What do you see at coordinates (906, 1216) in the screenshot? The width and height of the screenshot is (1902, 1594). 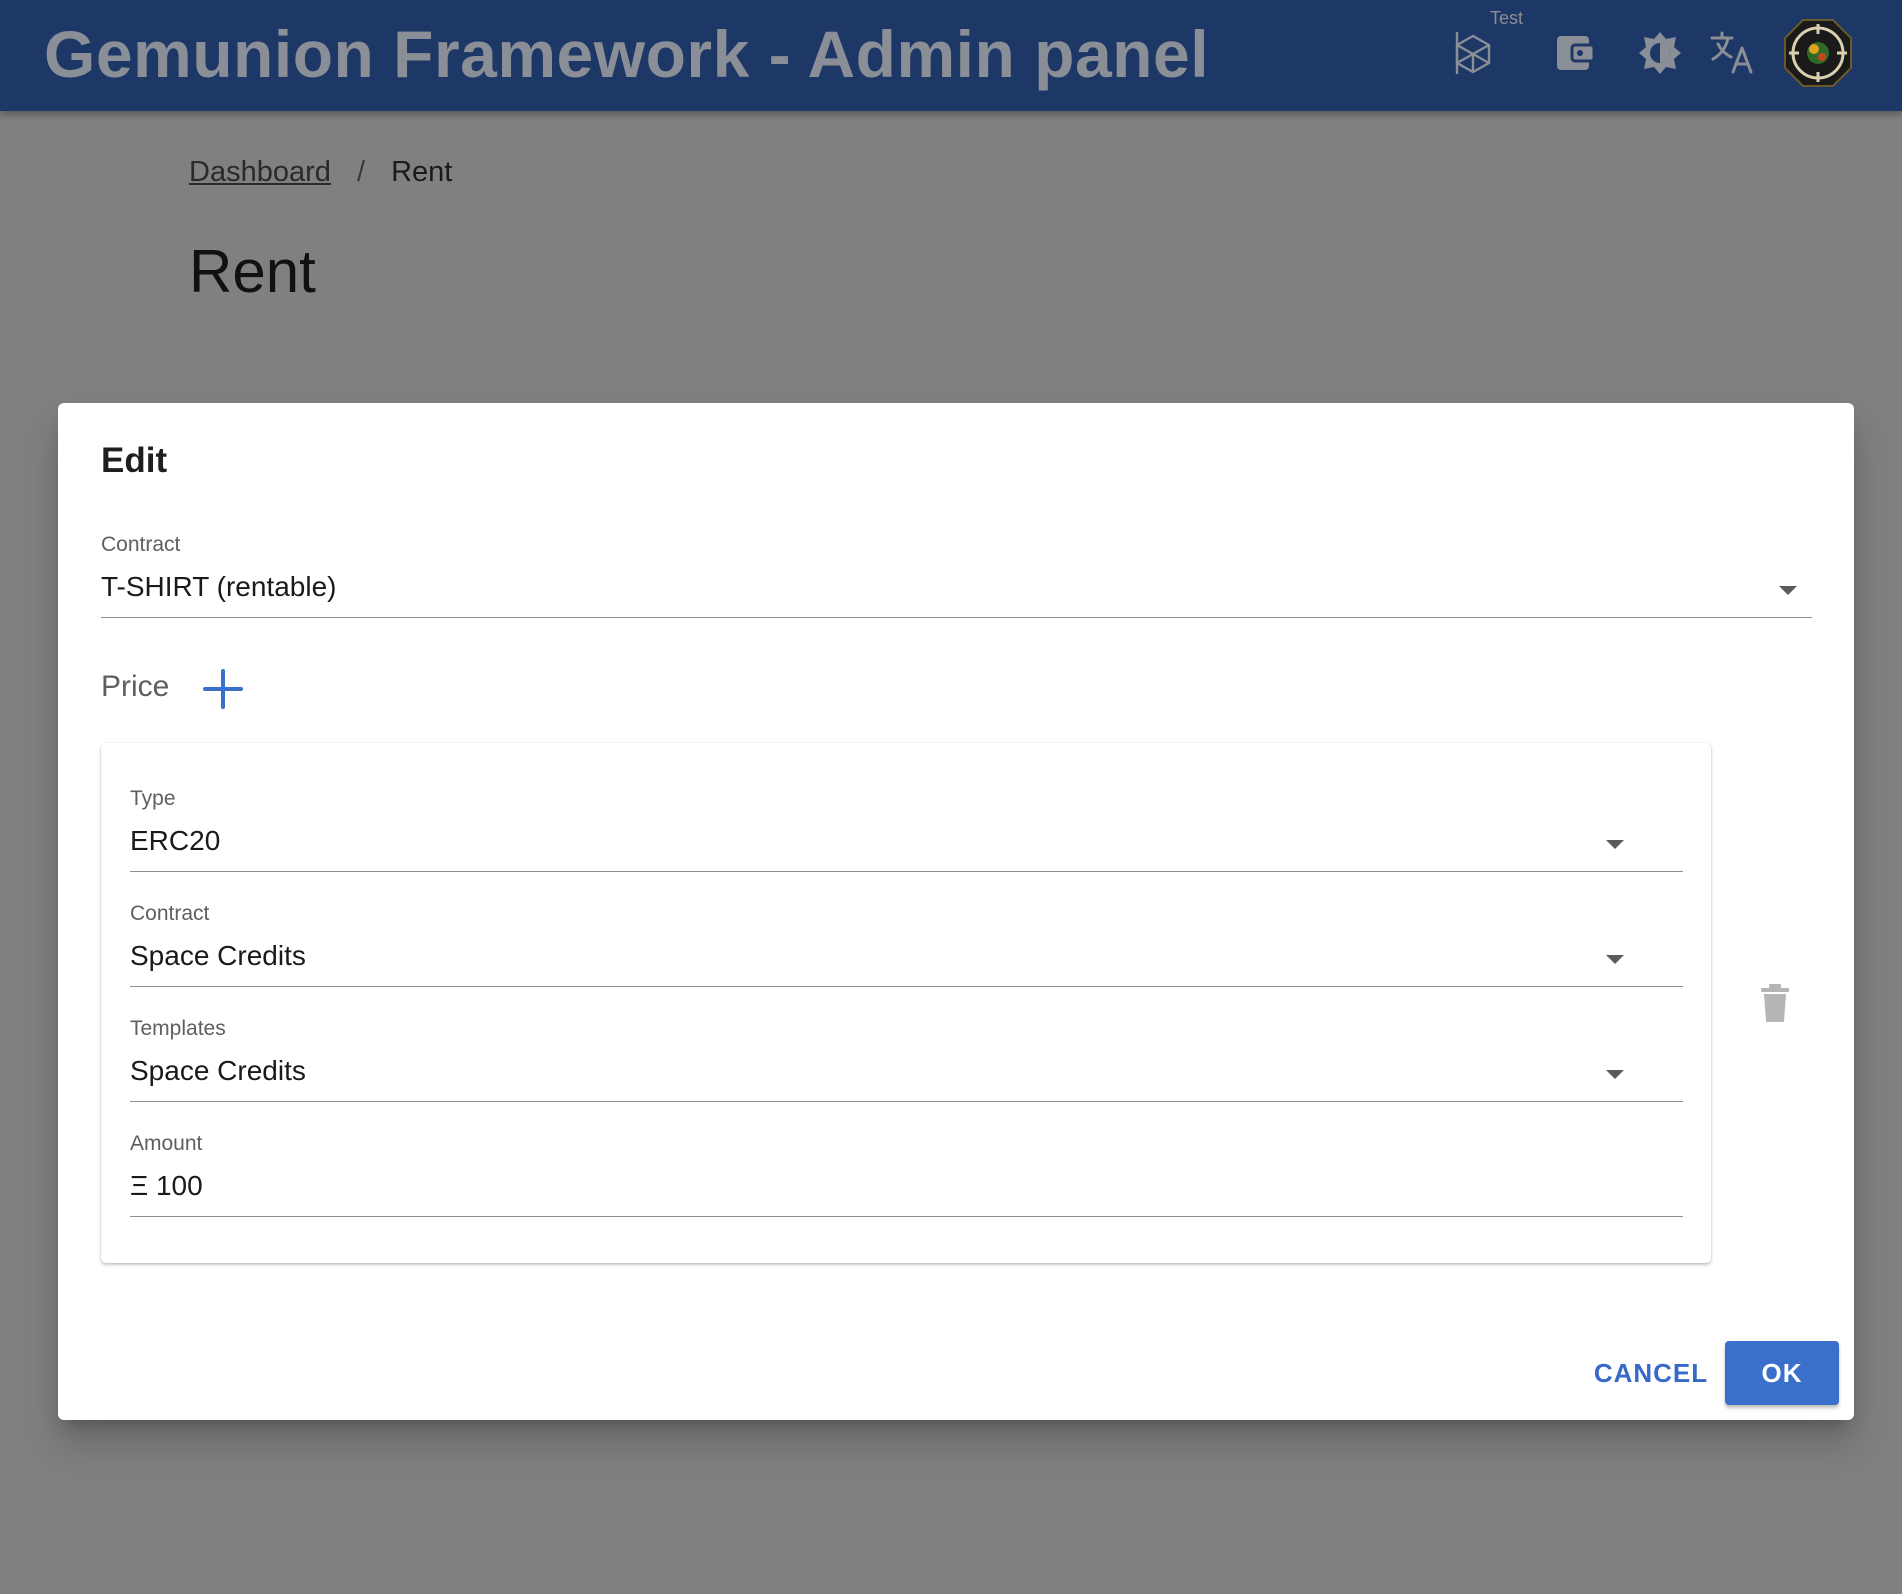 I see `price-amount-underline` at bounding box center [906, 1216].